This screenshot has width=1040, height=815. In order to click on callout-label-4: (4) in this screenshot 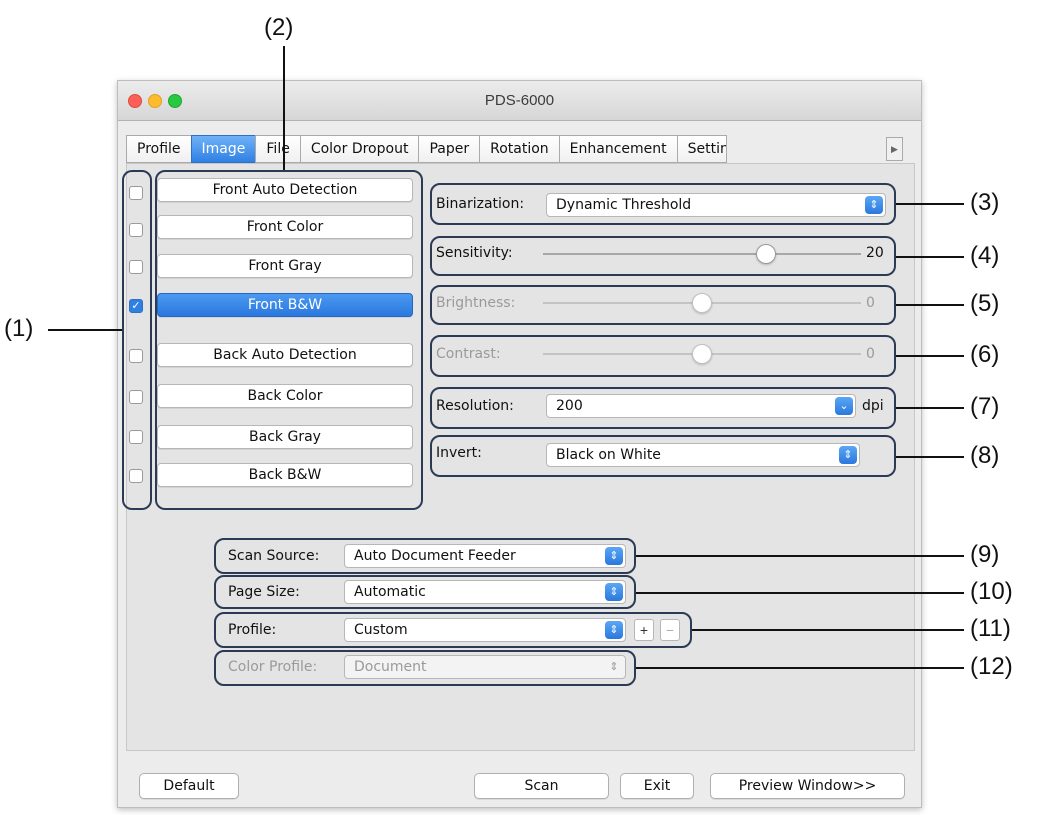, I will do `click(985, 255)`.